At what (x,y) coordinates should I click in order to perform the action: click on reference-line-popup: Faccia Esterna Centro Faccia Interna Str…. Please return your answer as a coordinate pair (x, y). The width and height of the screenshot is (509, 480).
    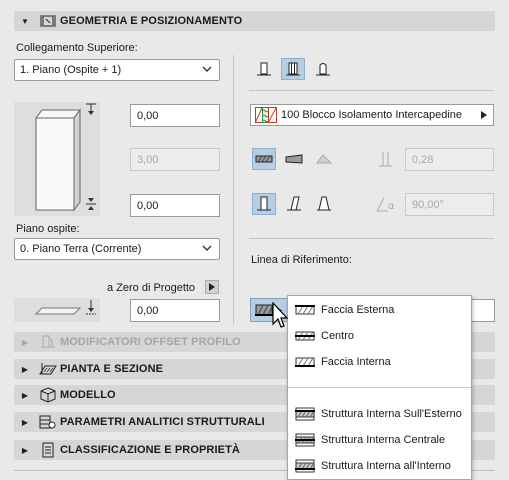
    Looking at the image, I should click on (379, 387).